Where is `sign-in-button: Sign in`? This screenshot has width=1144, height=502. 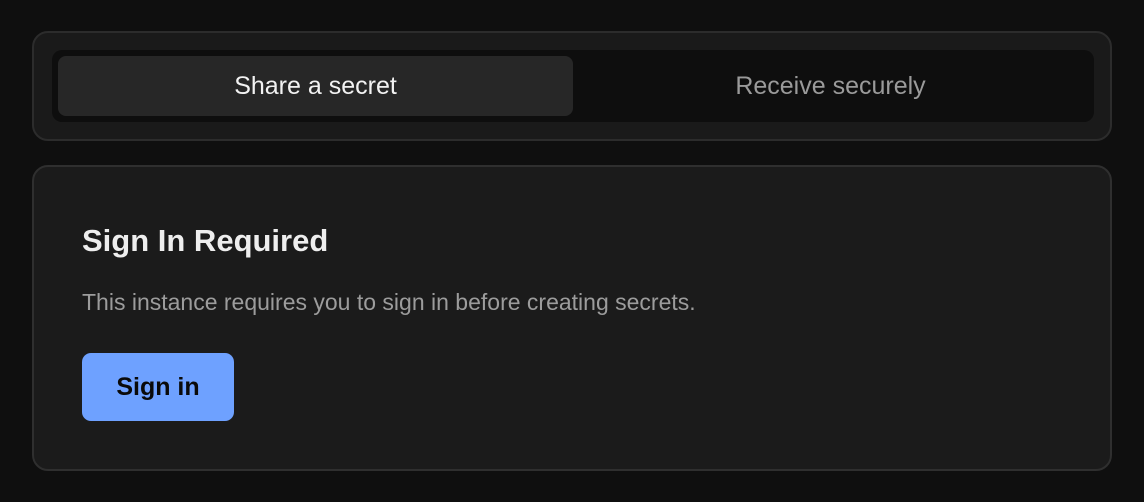
sign-in-button: Sign in is located at coordinates (158, 387).